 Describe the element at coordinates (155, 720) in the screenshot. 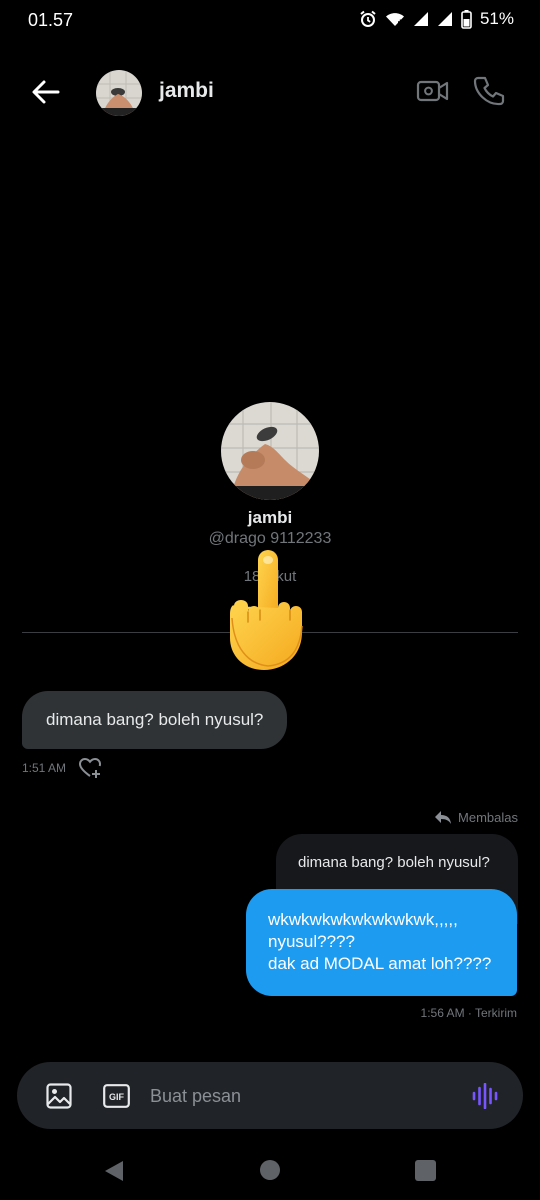

I see `incoming-message-bubble: dimana bang? boleh nyusul?` at that location.